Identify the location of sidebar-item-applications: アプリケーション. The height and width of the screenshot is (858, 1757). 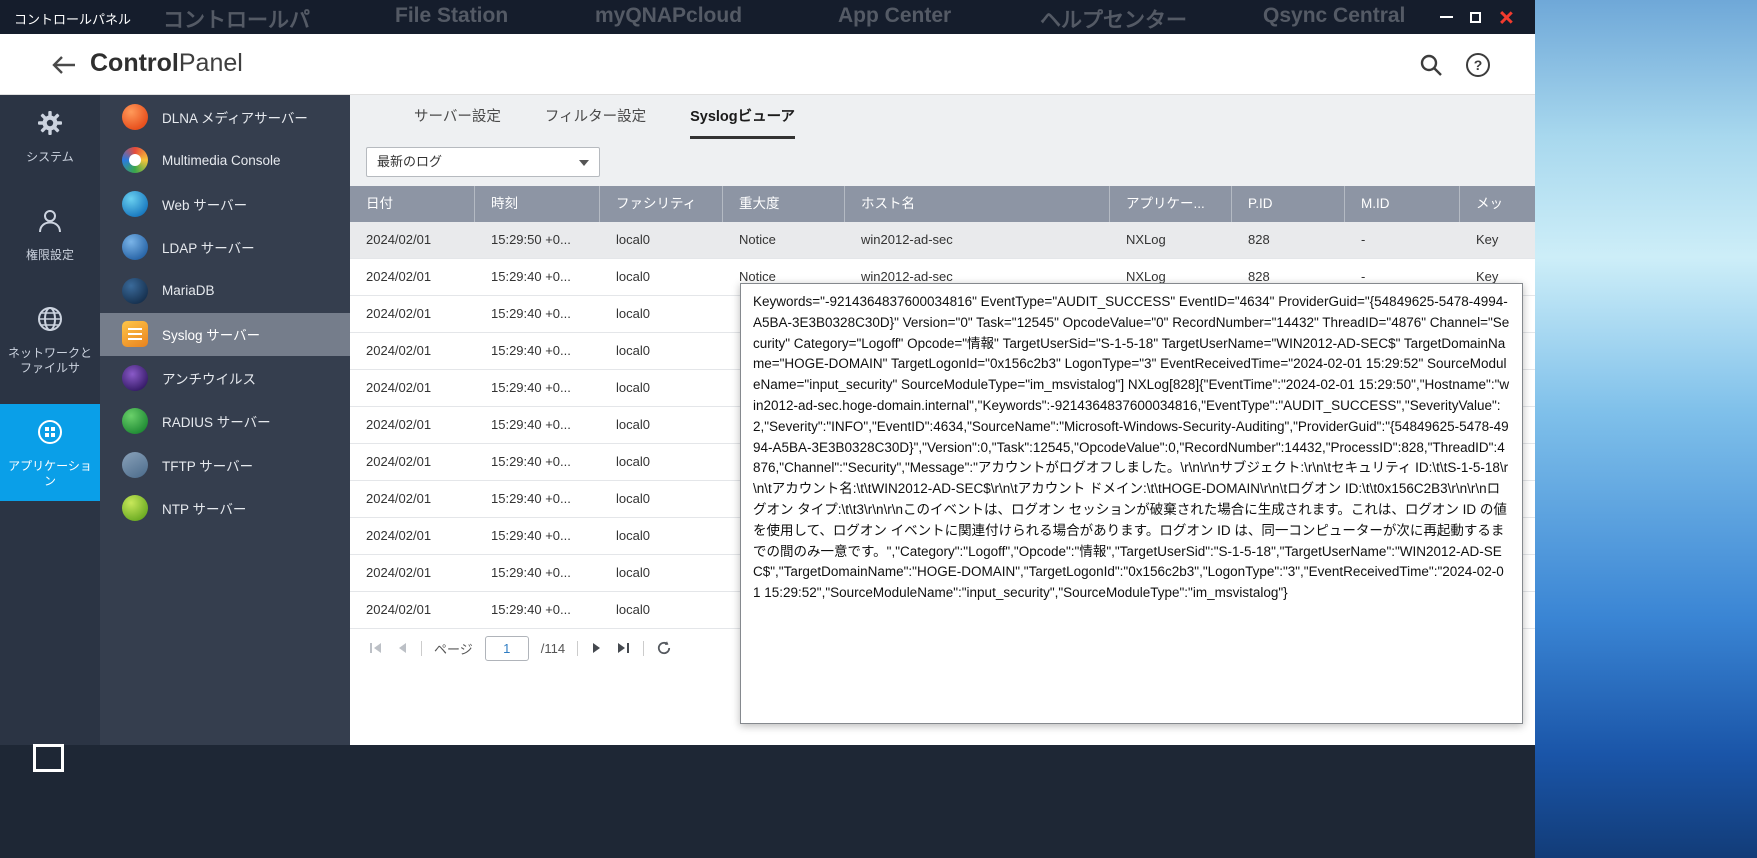
(50, 452).